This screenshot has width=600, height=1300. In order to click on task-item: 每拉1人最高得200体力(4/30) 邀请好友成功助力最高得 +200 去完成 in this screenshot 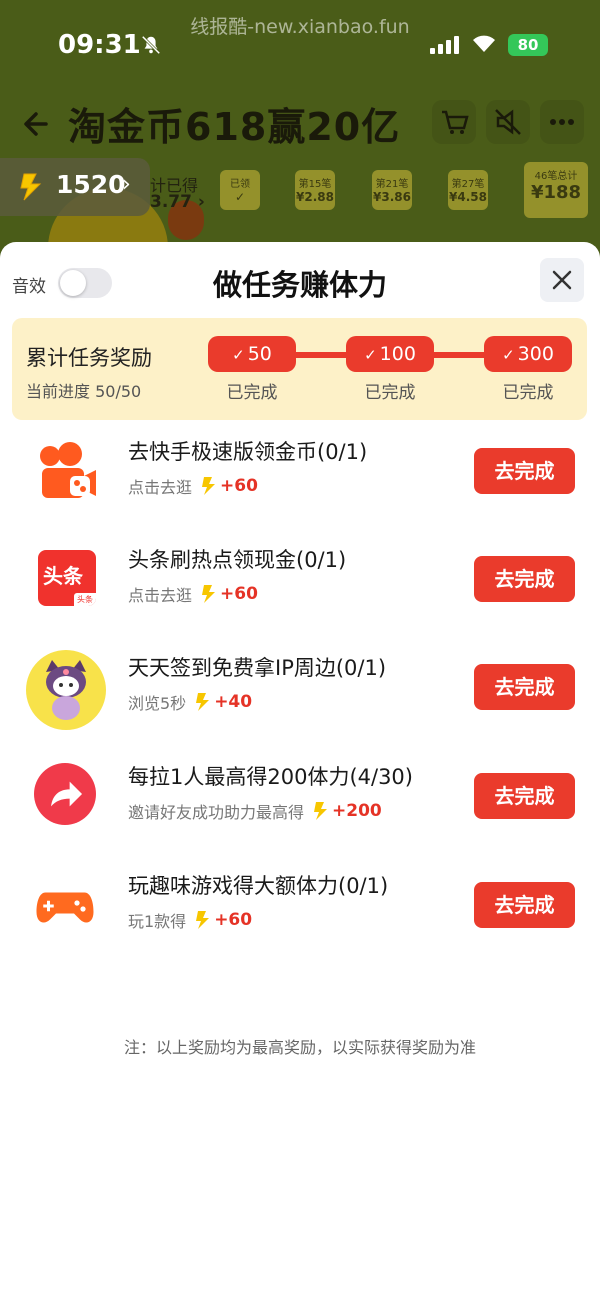, I will do `click(300, 797)`.